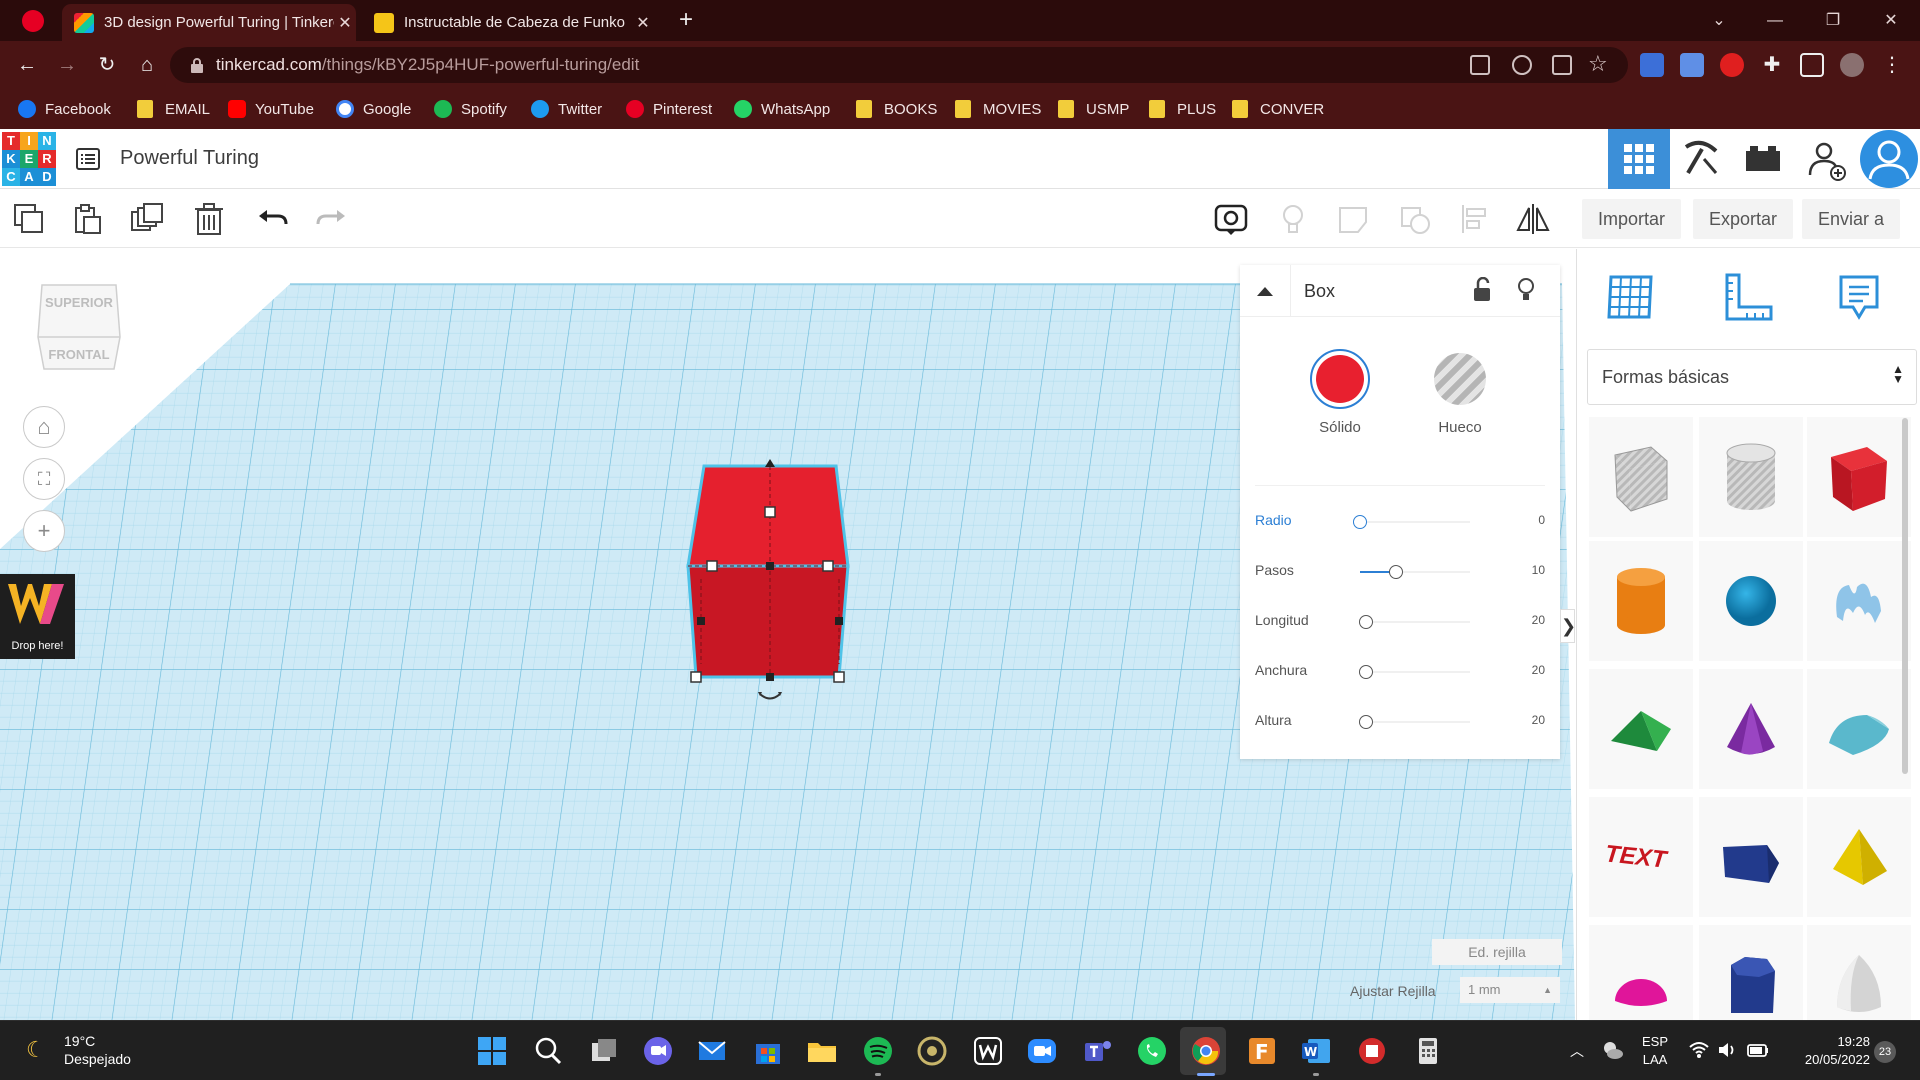 This screenshot has height=1080, width=1920. Describe the element at coordinates (1859, 857) in the screenshot. I see `shape-pyramid` at that location.